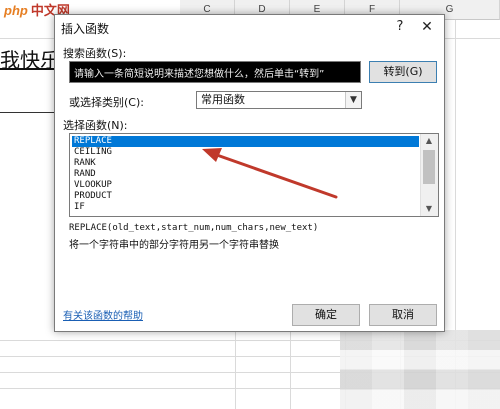 This screenshot has width=500, height=409. I want to click on list-item: REPLACE, so click(245, 141).